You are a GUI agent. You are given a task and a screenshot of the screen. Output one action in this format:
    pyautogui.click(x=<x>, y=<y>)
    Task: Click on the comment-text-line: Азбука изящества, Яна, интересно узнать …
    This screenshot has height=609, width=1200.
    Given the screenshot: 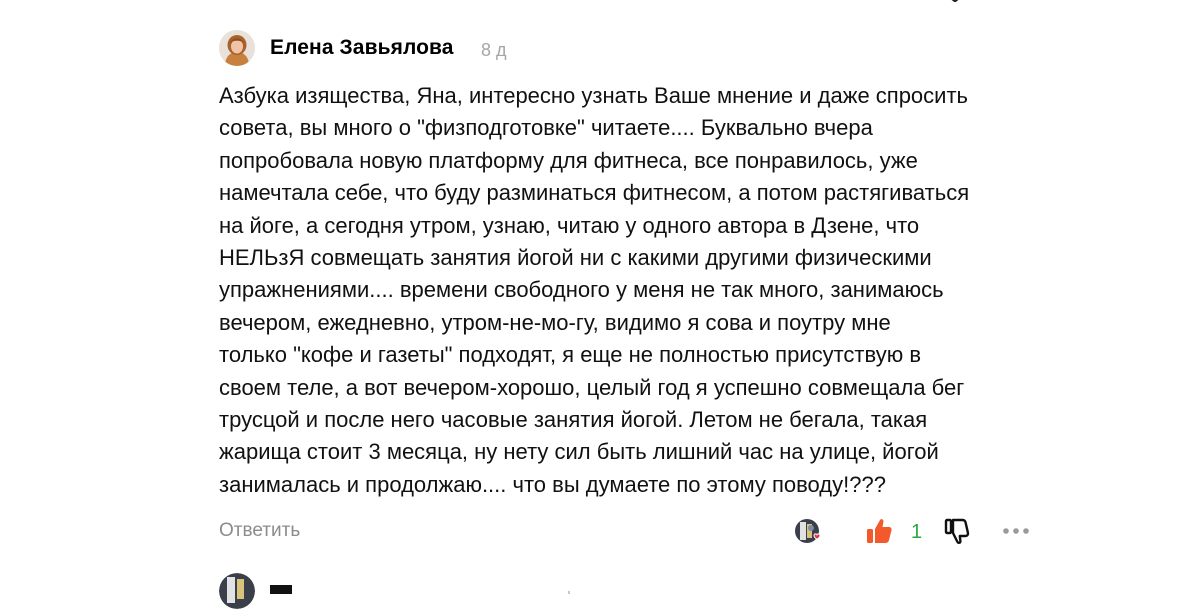 What is the action you would take?
    pyautogui.click(x=593, y=95)
    